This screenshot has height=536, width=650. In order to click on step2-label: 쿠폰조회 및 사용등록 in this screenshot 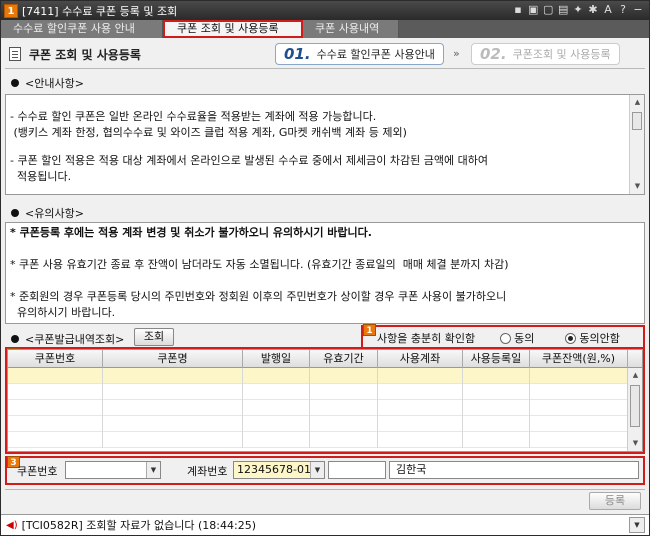, I will do `click(561, 54)`.